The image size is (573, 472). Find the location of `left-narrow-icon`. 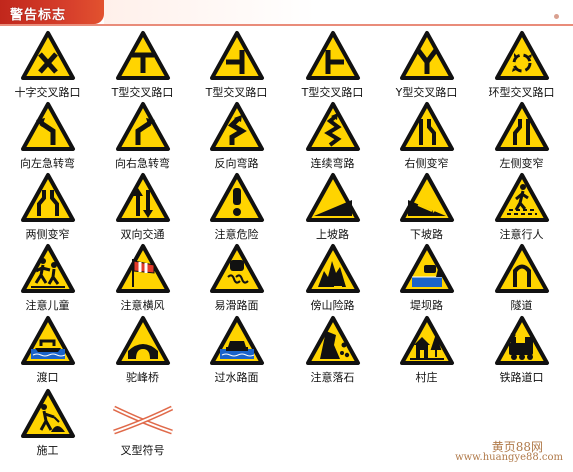

left-narrow-icon is located at coordinates (522, 126).